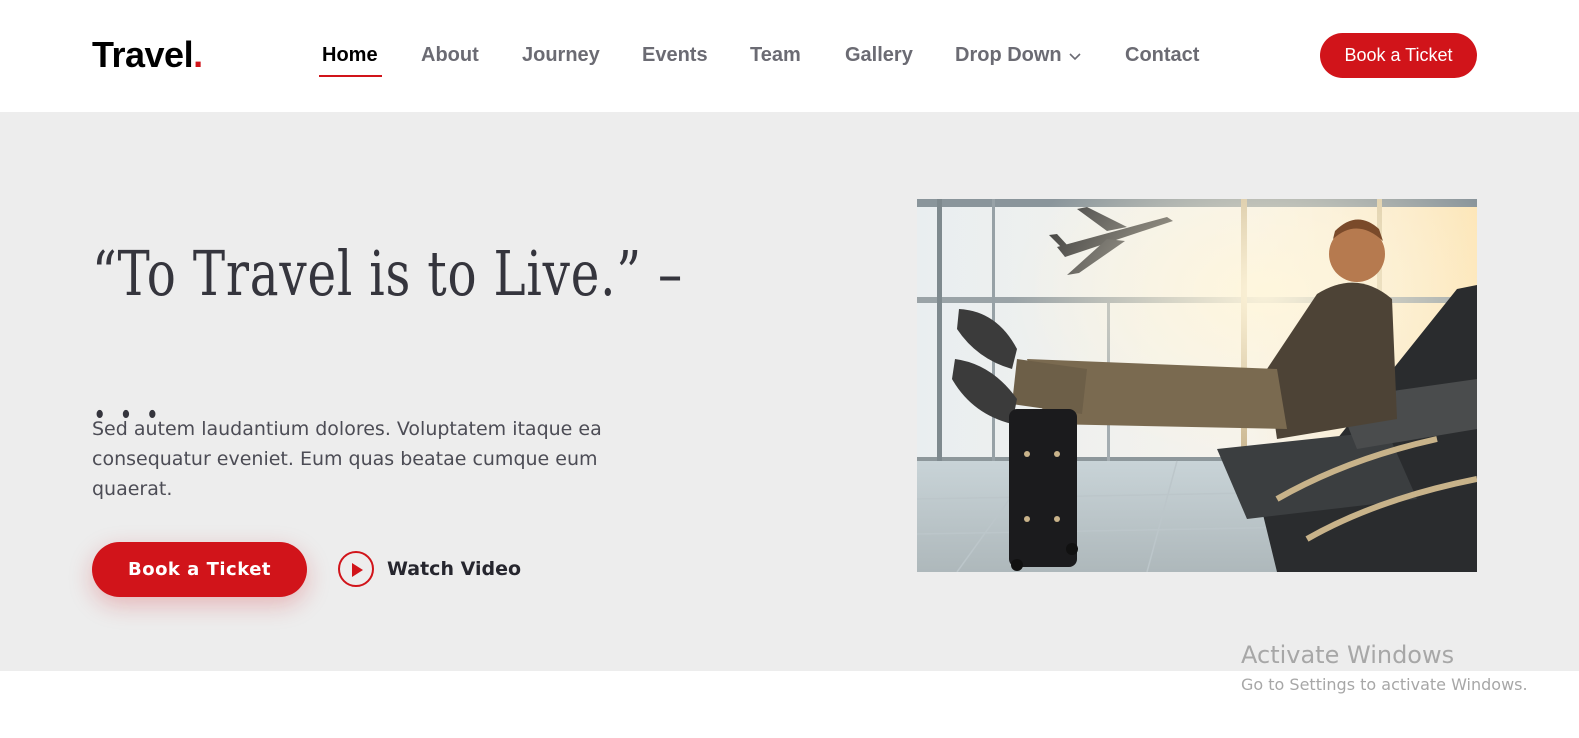 This screenshot has height=738, width=1579. I want to click on play-icon, so click(356, 569).